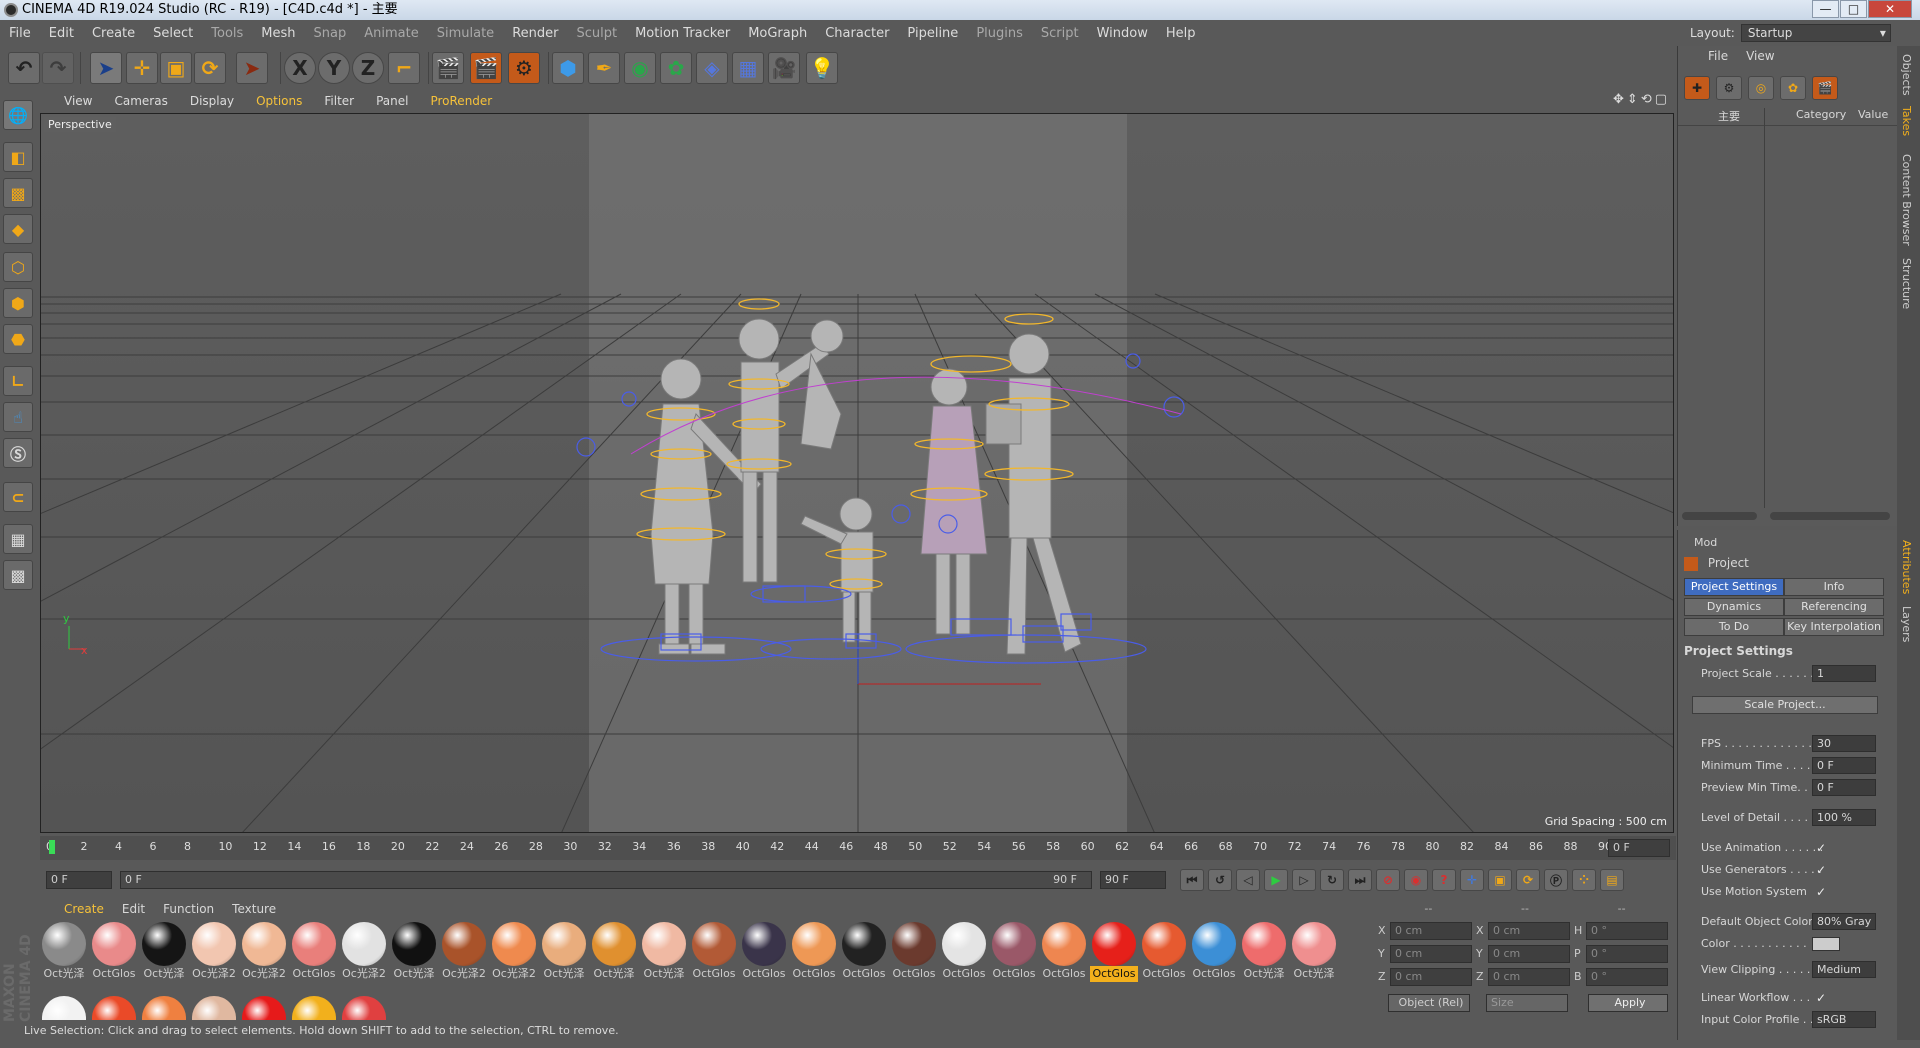  I want to click on timeline-playhead, so click(52, 847).